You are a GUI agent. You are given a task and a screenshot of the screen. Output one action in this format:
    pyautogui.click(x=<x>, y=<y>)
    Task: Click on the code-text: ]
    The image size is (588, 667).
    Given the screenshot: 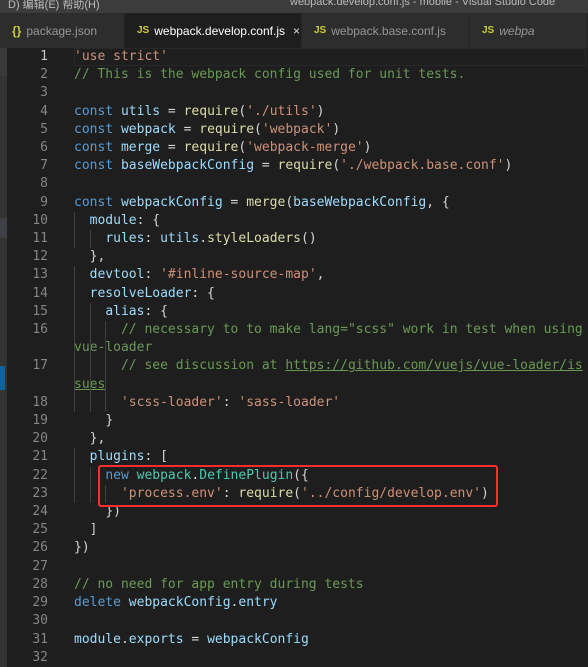 What is the action you would take?
    pyautogui.click(x=330, y=530)
    